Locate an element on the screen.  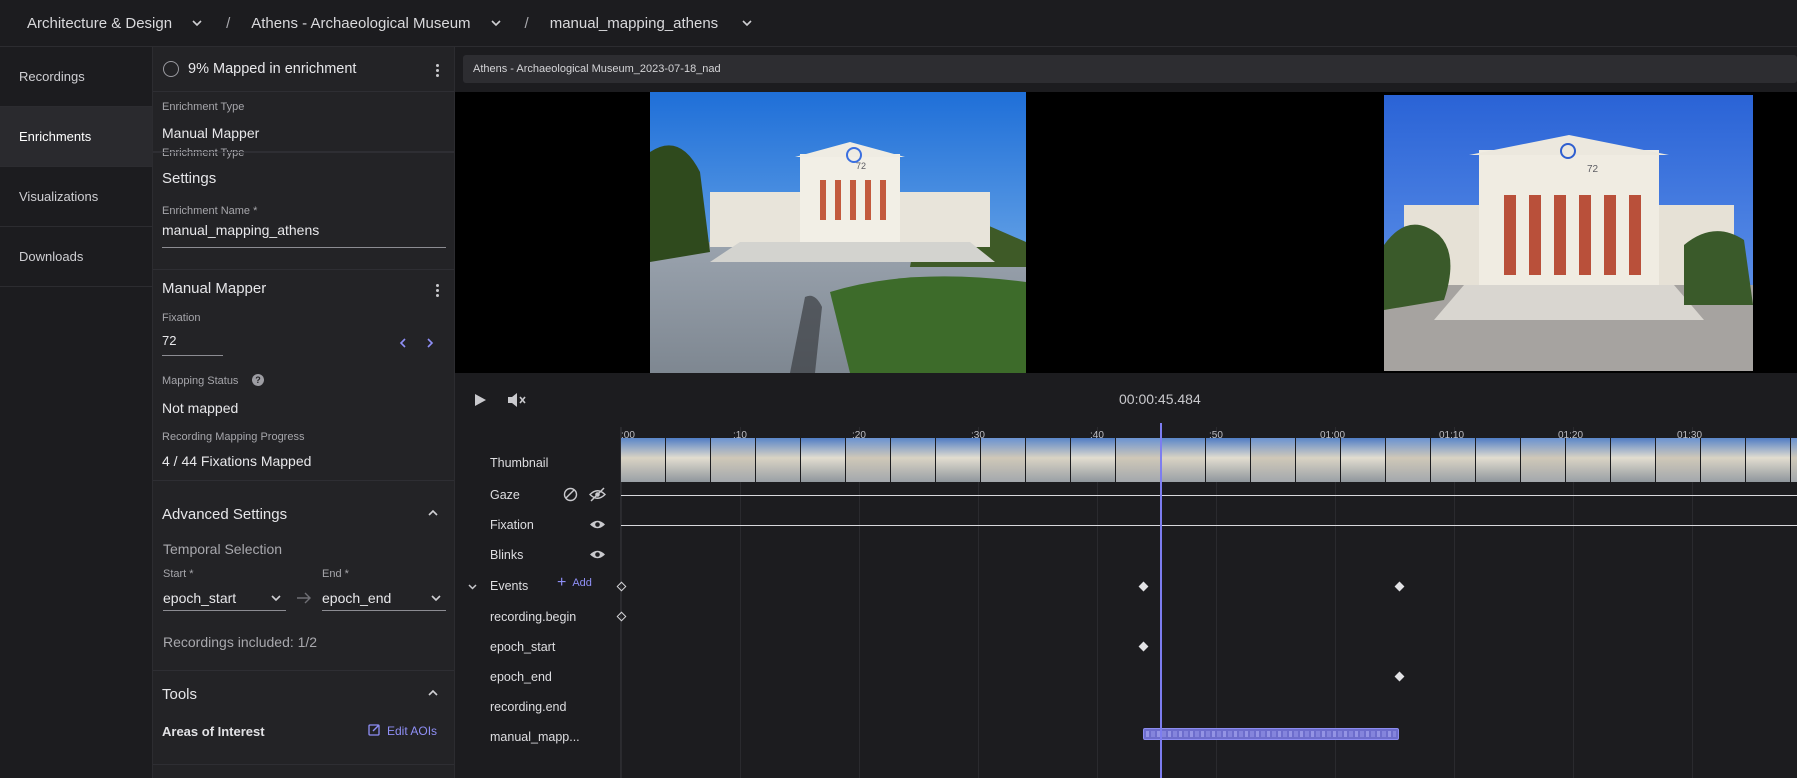
mute-icon is located at coordinates (517, 401).